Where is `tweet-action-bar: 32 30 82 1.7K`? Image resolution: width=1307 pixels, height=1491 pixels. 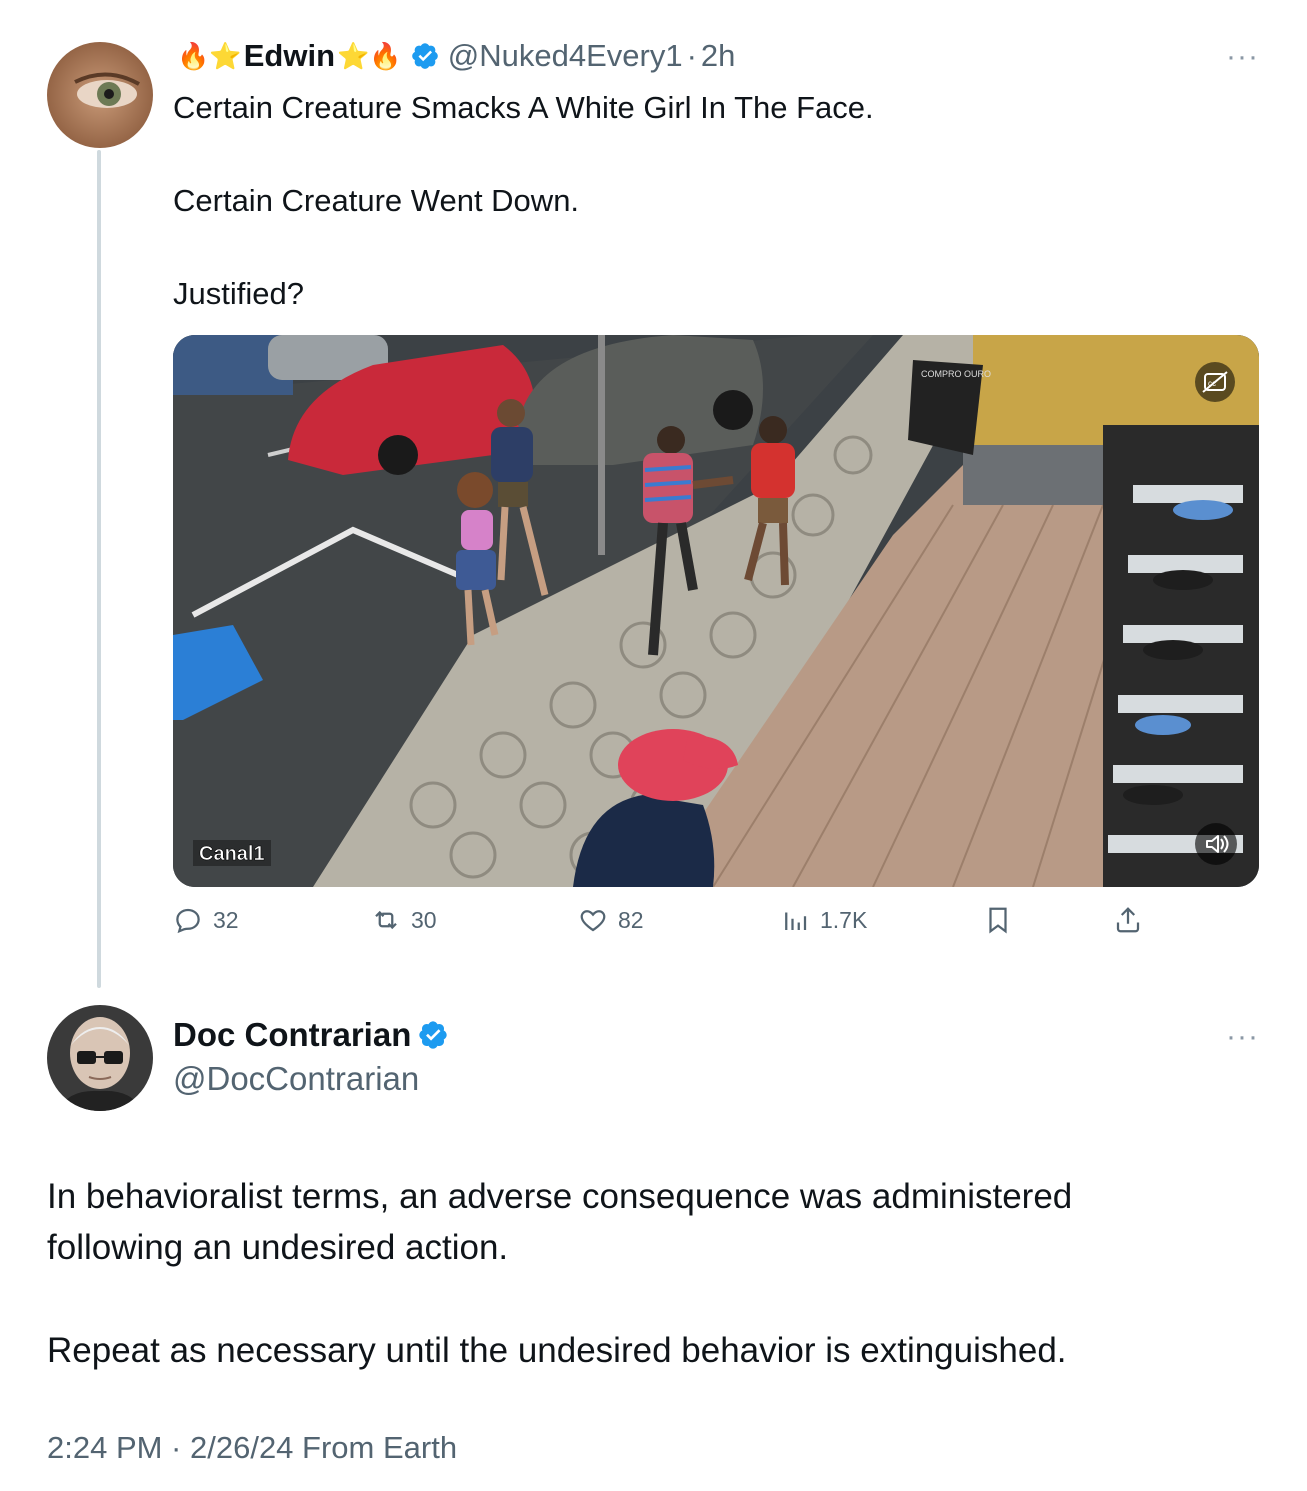 tweet-action-bar: 32 30 82 1.7K is located at coordinates (716, 927).